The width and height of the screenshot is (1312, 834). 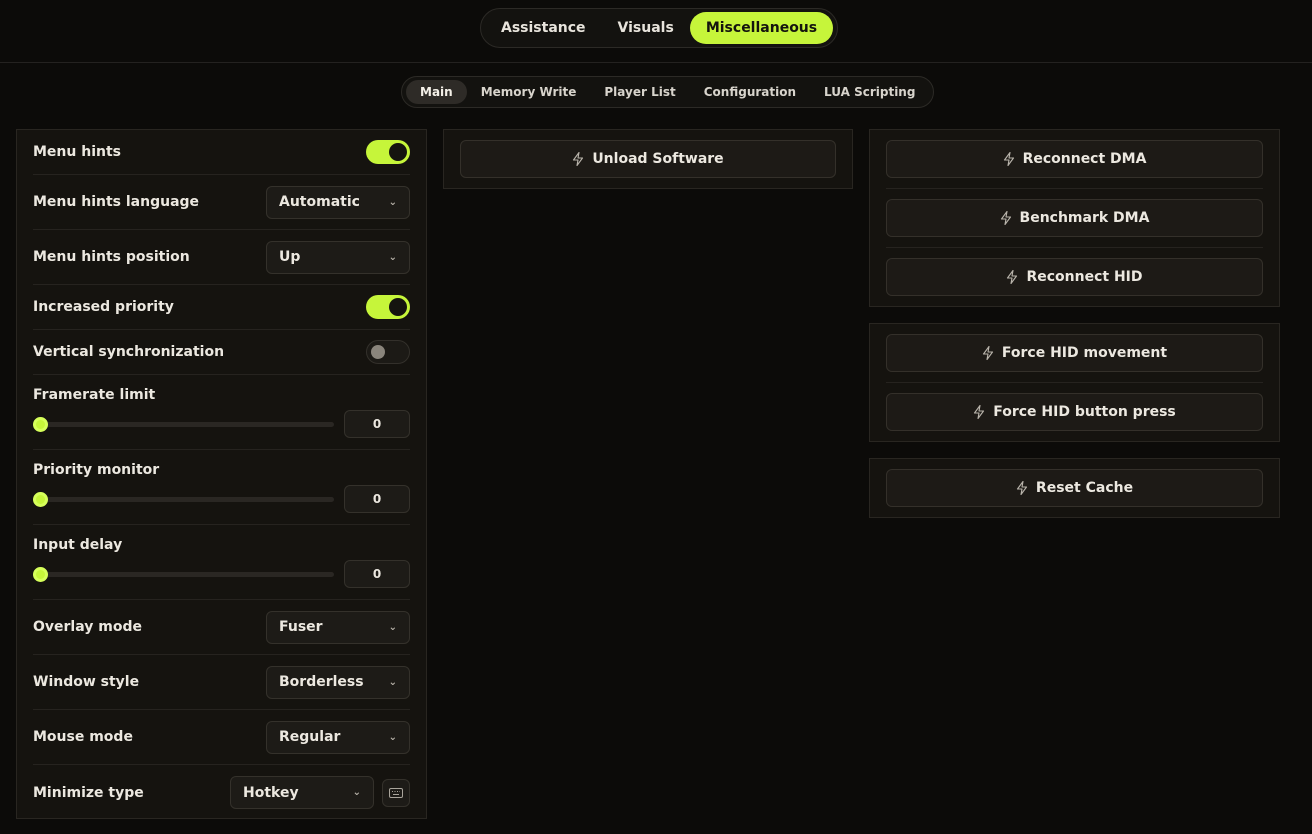 What do you see at coordinates (658, 159) in the screenshot?
I see `button-label: Unload Software` at bounding box center [658, 159].